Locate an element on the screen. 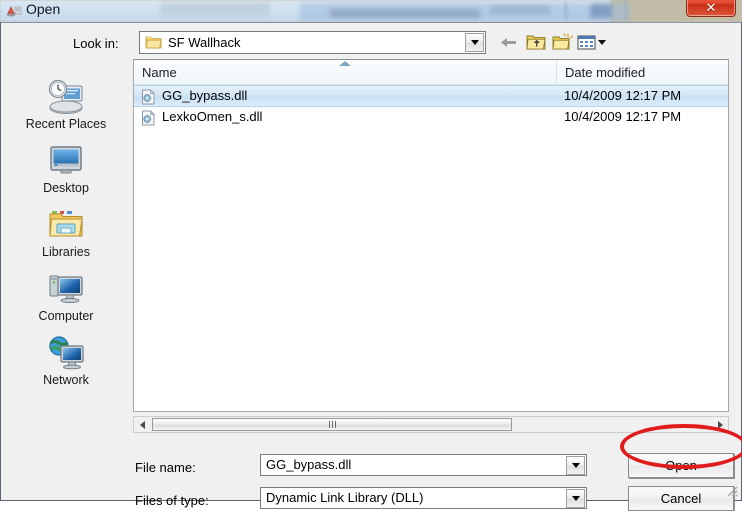 This screenshot has height=511, width=742. look-in-dropdown-button is located at coordinates (474, 42).